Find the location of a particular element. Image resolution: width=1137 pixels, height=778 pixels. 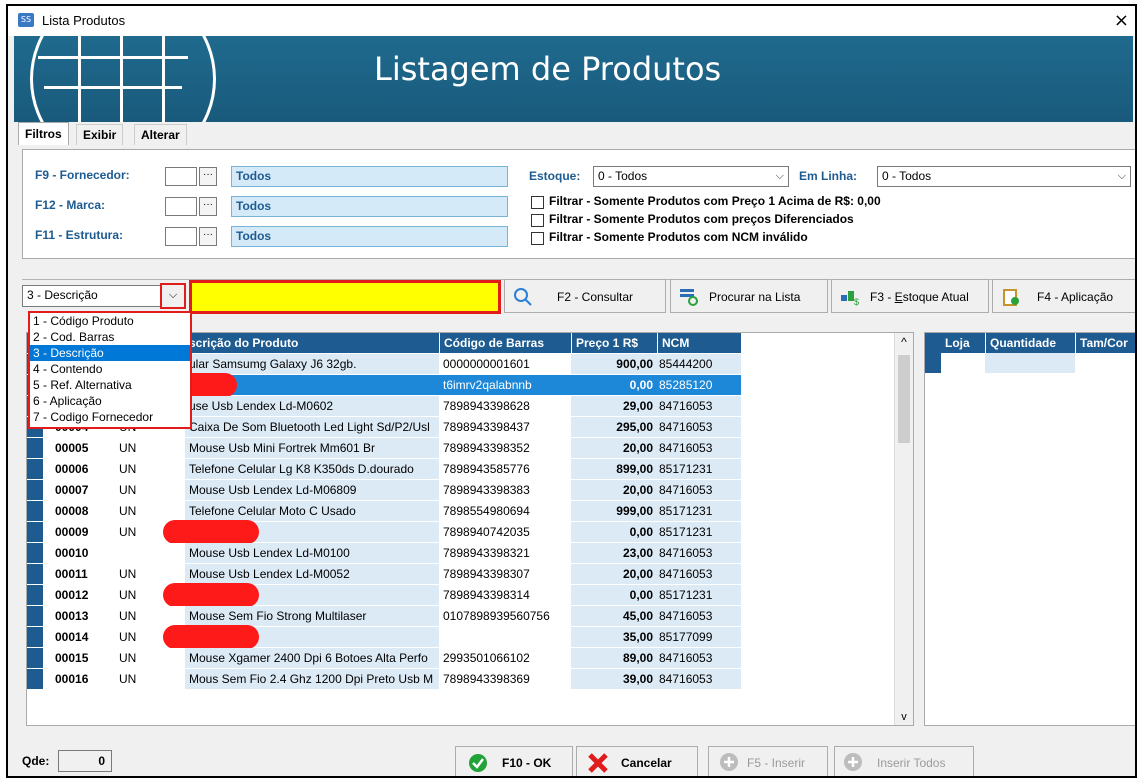

stock-header-indicator is located at coordinates (933, 343).